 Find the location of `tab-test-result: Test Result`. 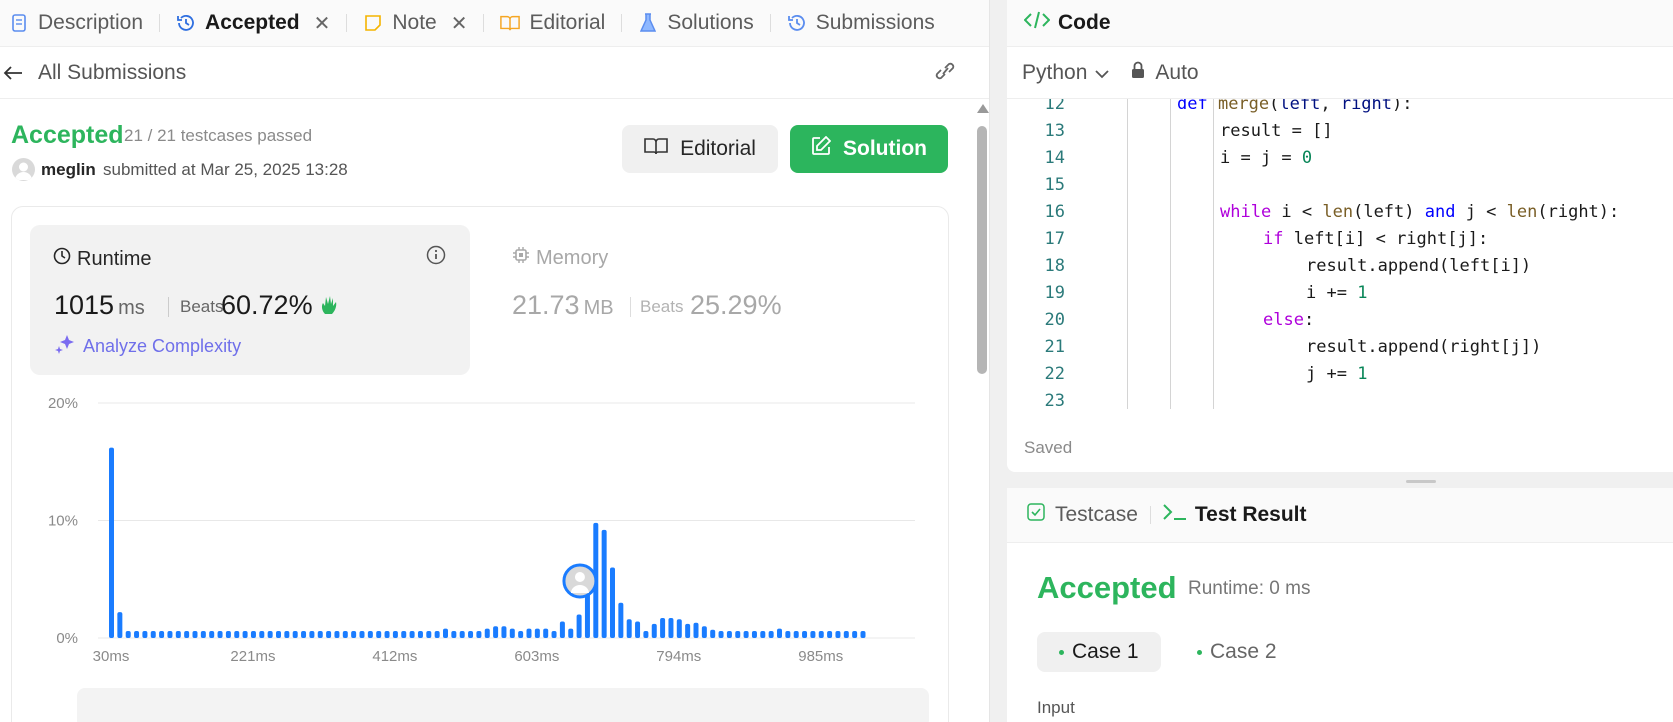

tab-test-result: Test Result is located at coordinates (1235, 515).